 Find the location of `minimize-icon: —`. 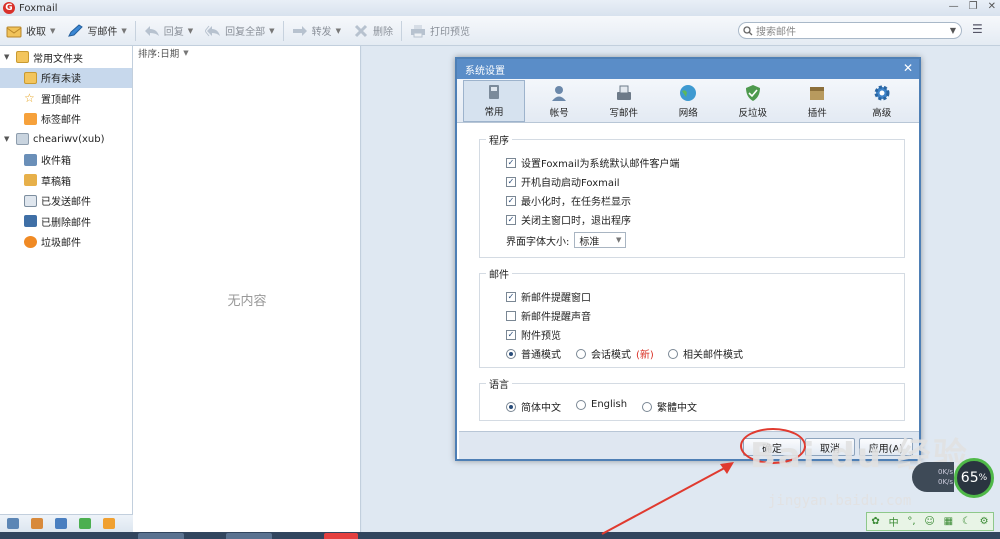

minimize-icon: — is located at coordinates (954, 6).